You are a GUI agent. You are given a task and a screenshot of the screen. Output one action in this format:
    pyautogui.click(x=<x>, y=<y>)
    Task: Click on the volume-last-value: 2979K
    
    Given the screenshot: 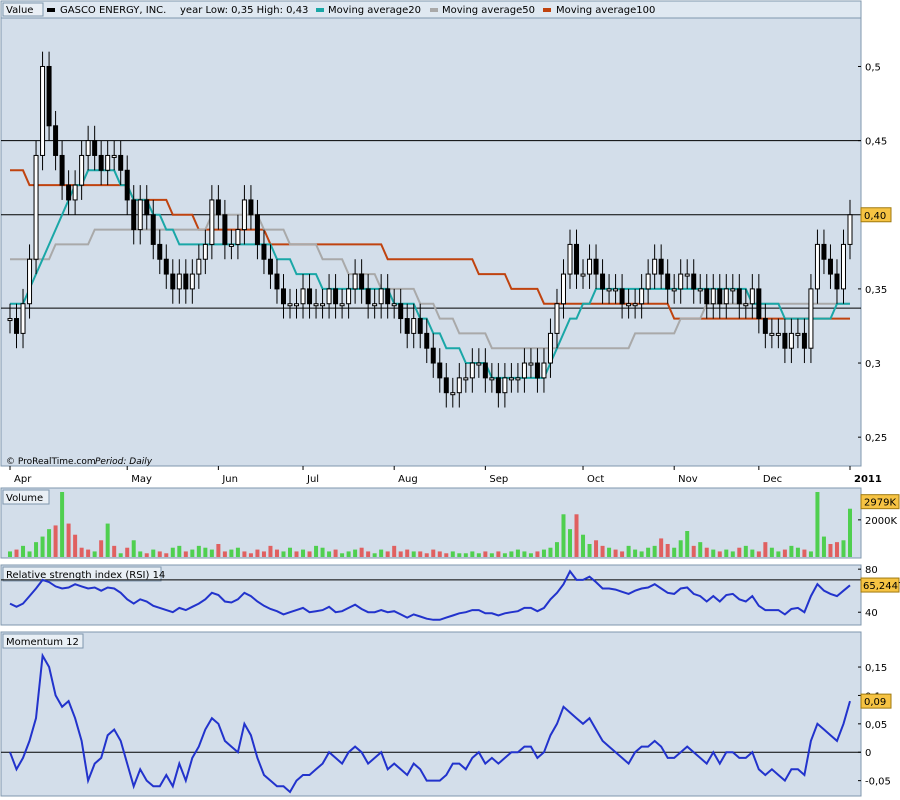 What is the action you would take?
    pyautogui.click(x=880, y=503)
    